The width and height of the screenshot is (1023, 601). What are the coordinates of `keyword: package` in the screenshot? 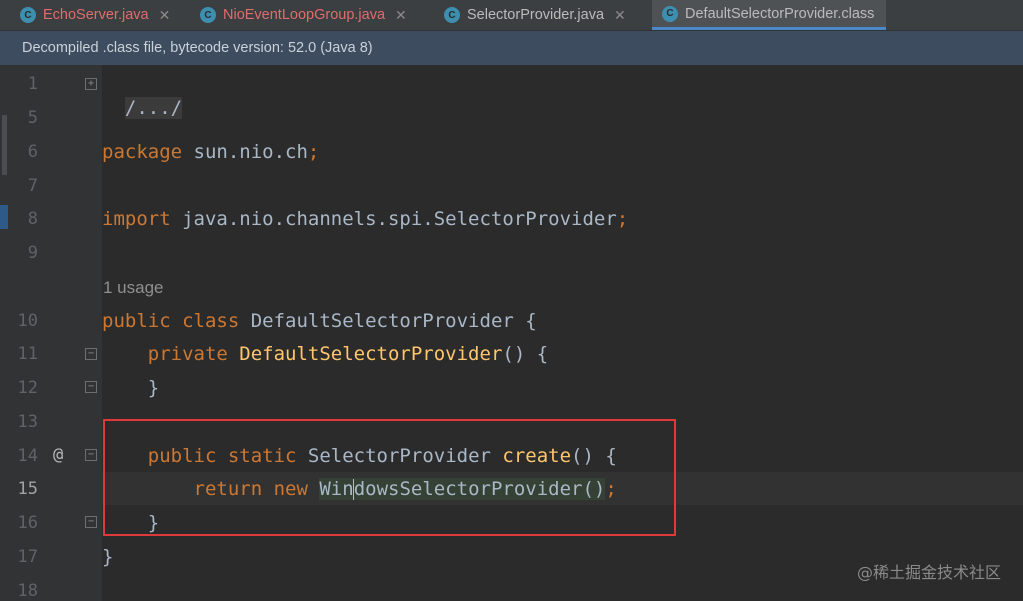 It's located at (142, 152).